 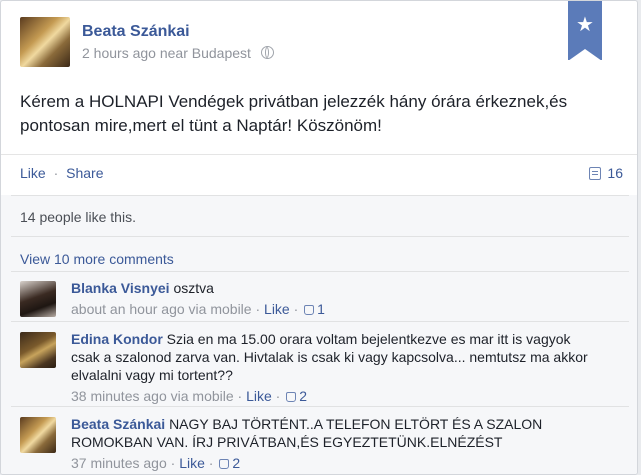 What do you see at coordinates (117, 339) in the screenshot?
I see `commenter-name: Edina Kondor` at bounding box center [117, 339].